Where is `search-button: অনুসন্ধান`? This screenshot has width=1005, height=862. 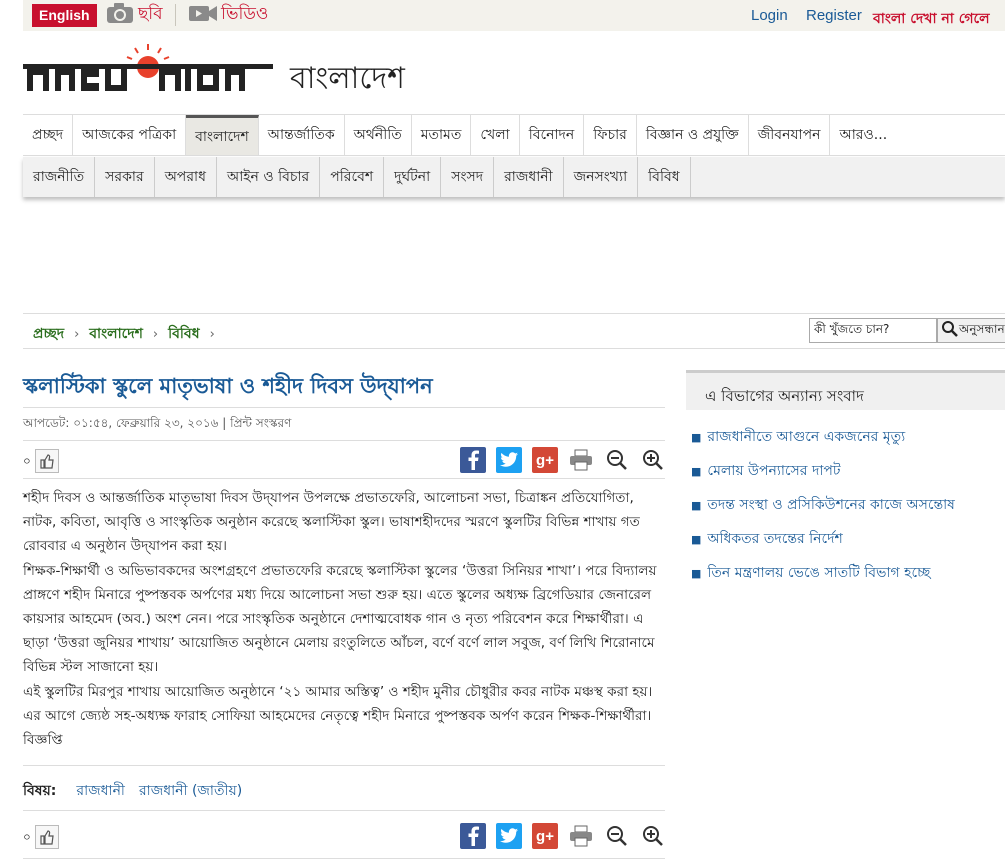 search-button: অনুসন্ধান is located at coordinates (971, 330).